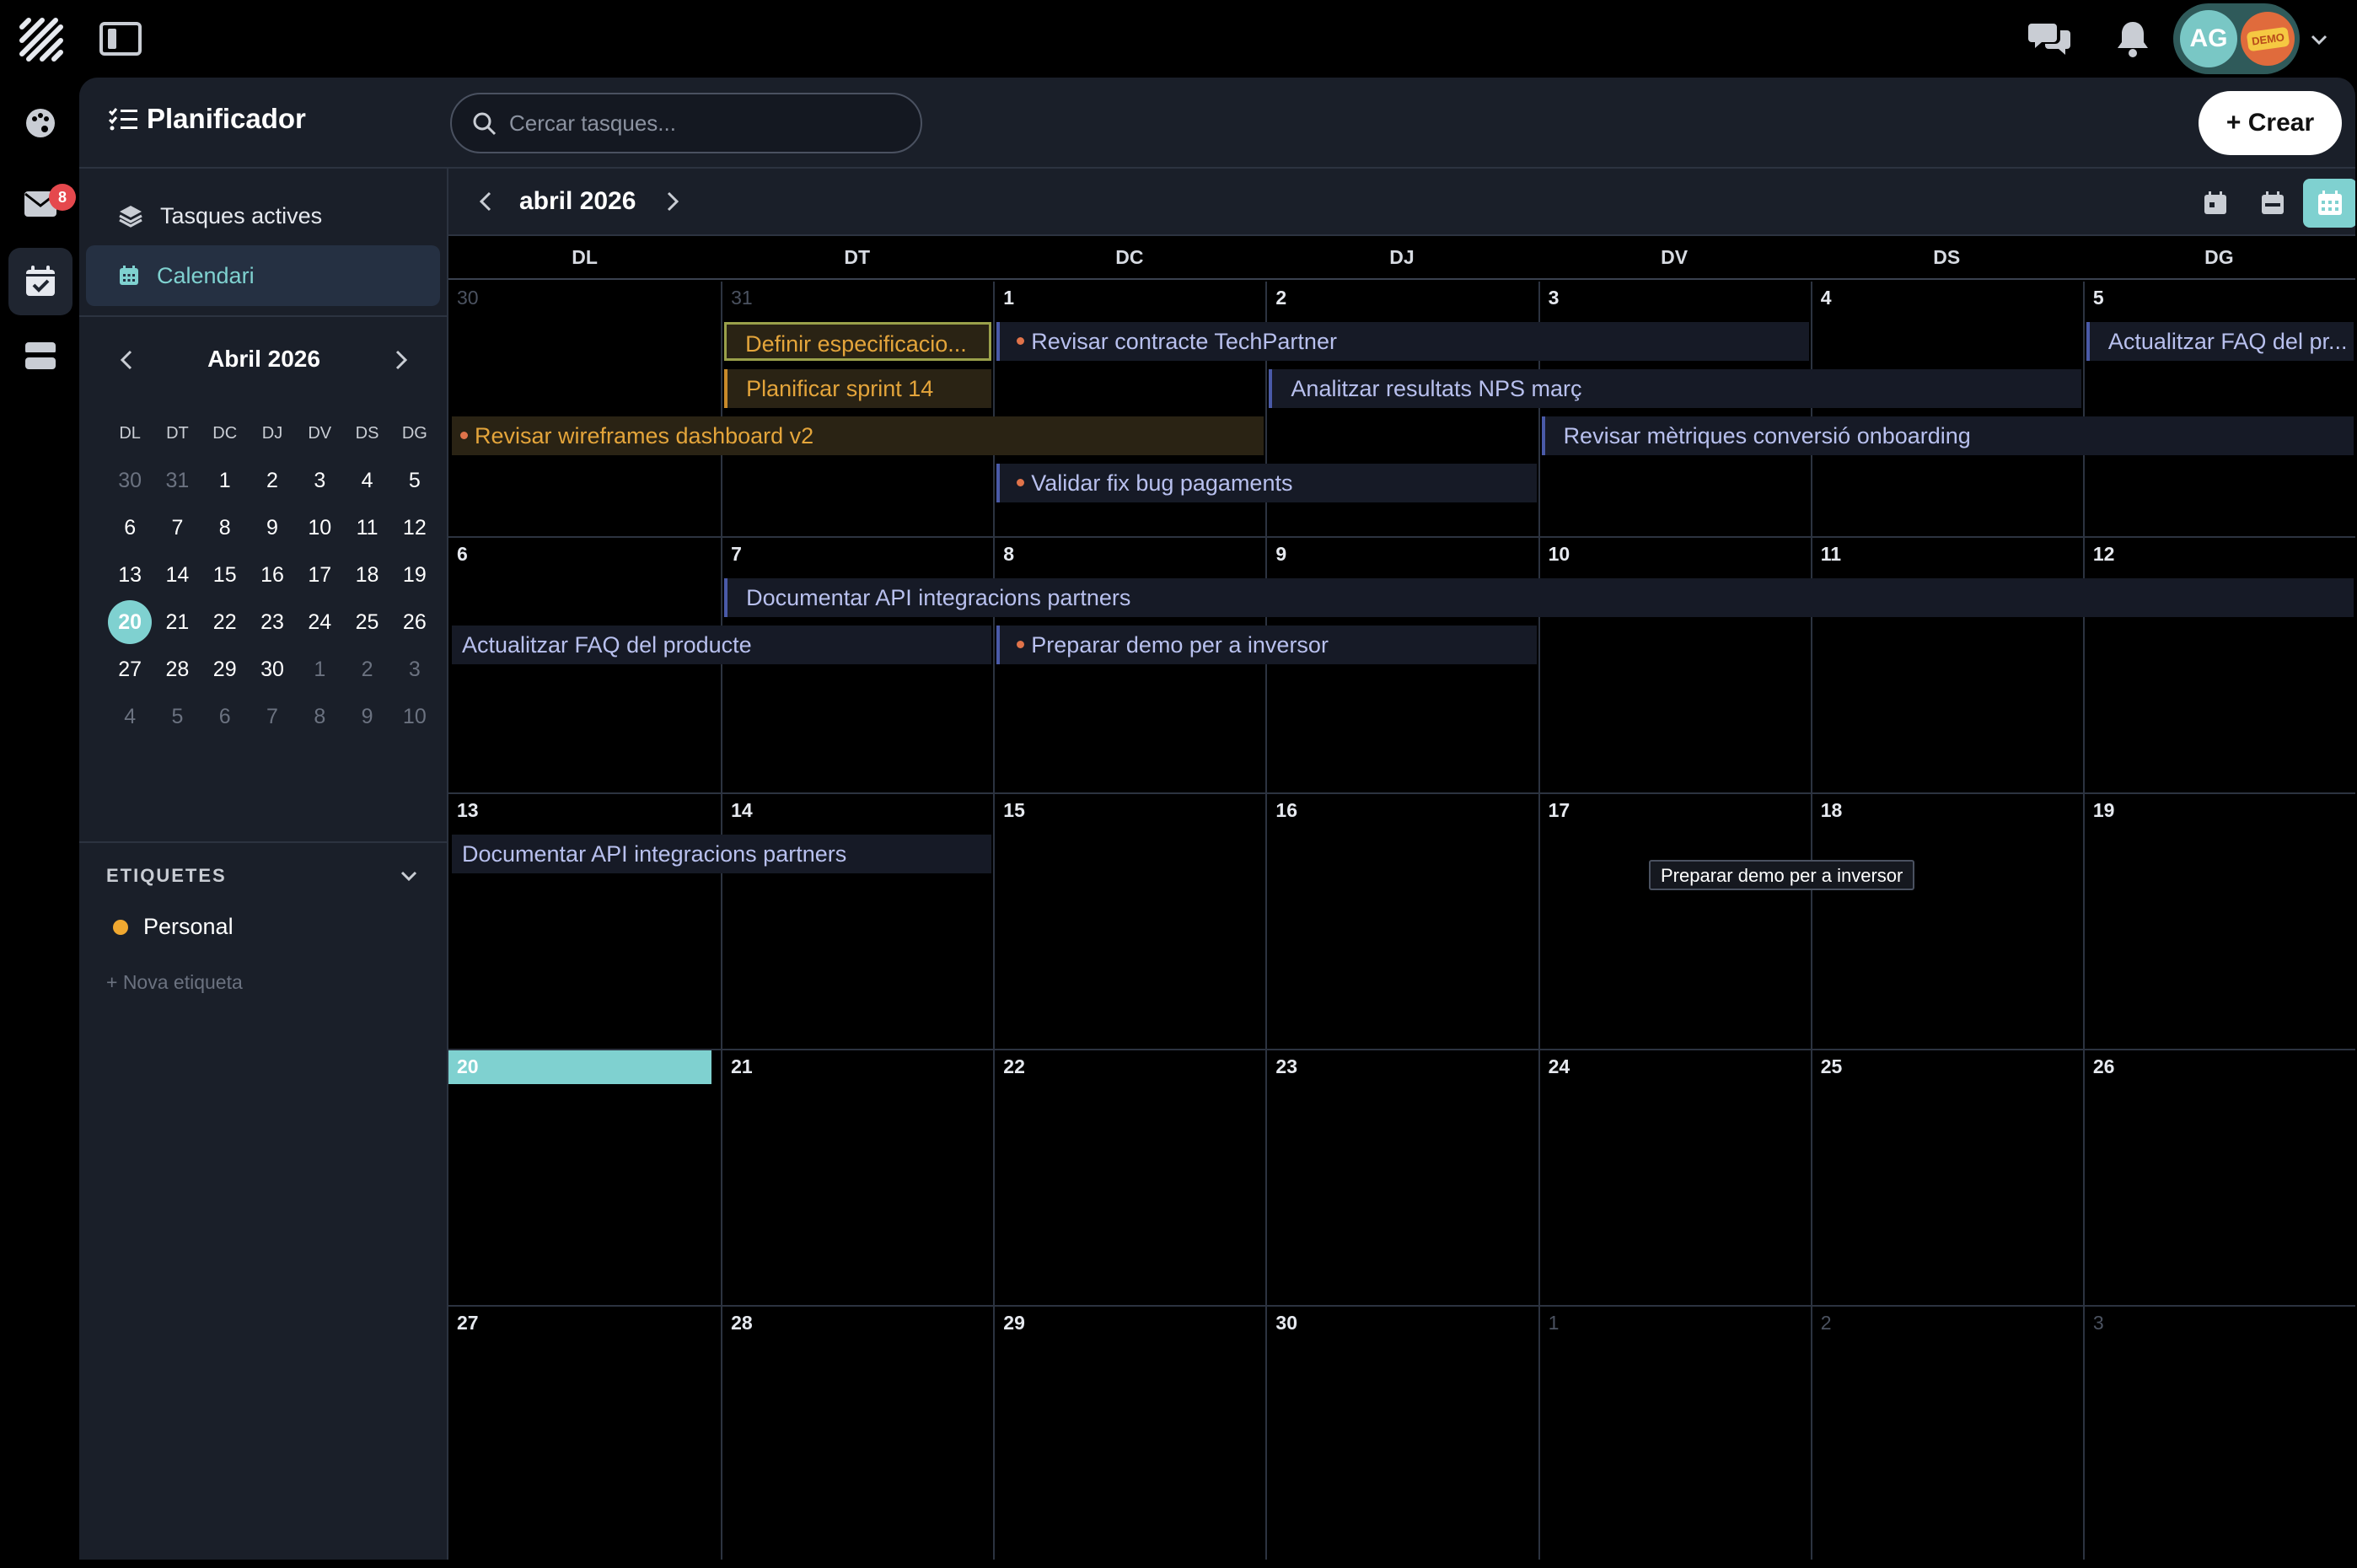 The image size is (2357, 1568). Describe the element at coordinates (1401, 665) in the screenshot. I see `calendar-day-cell: 9` at that location.